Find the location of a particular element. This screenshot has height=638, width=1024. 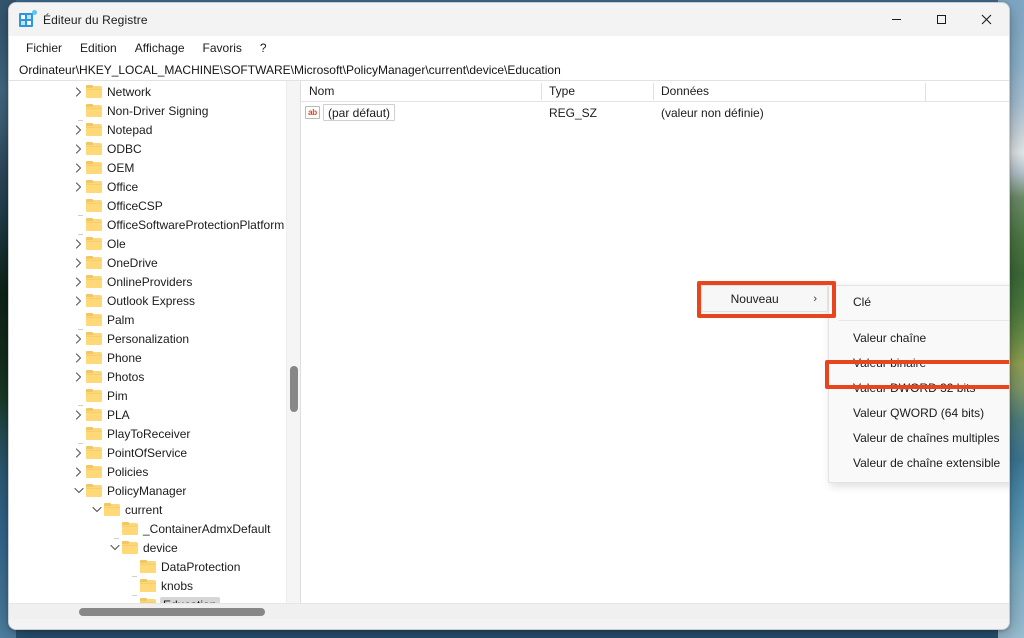

tree-item-oem: OEM is located at coordinates (147, 167).